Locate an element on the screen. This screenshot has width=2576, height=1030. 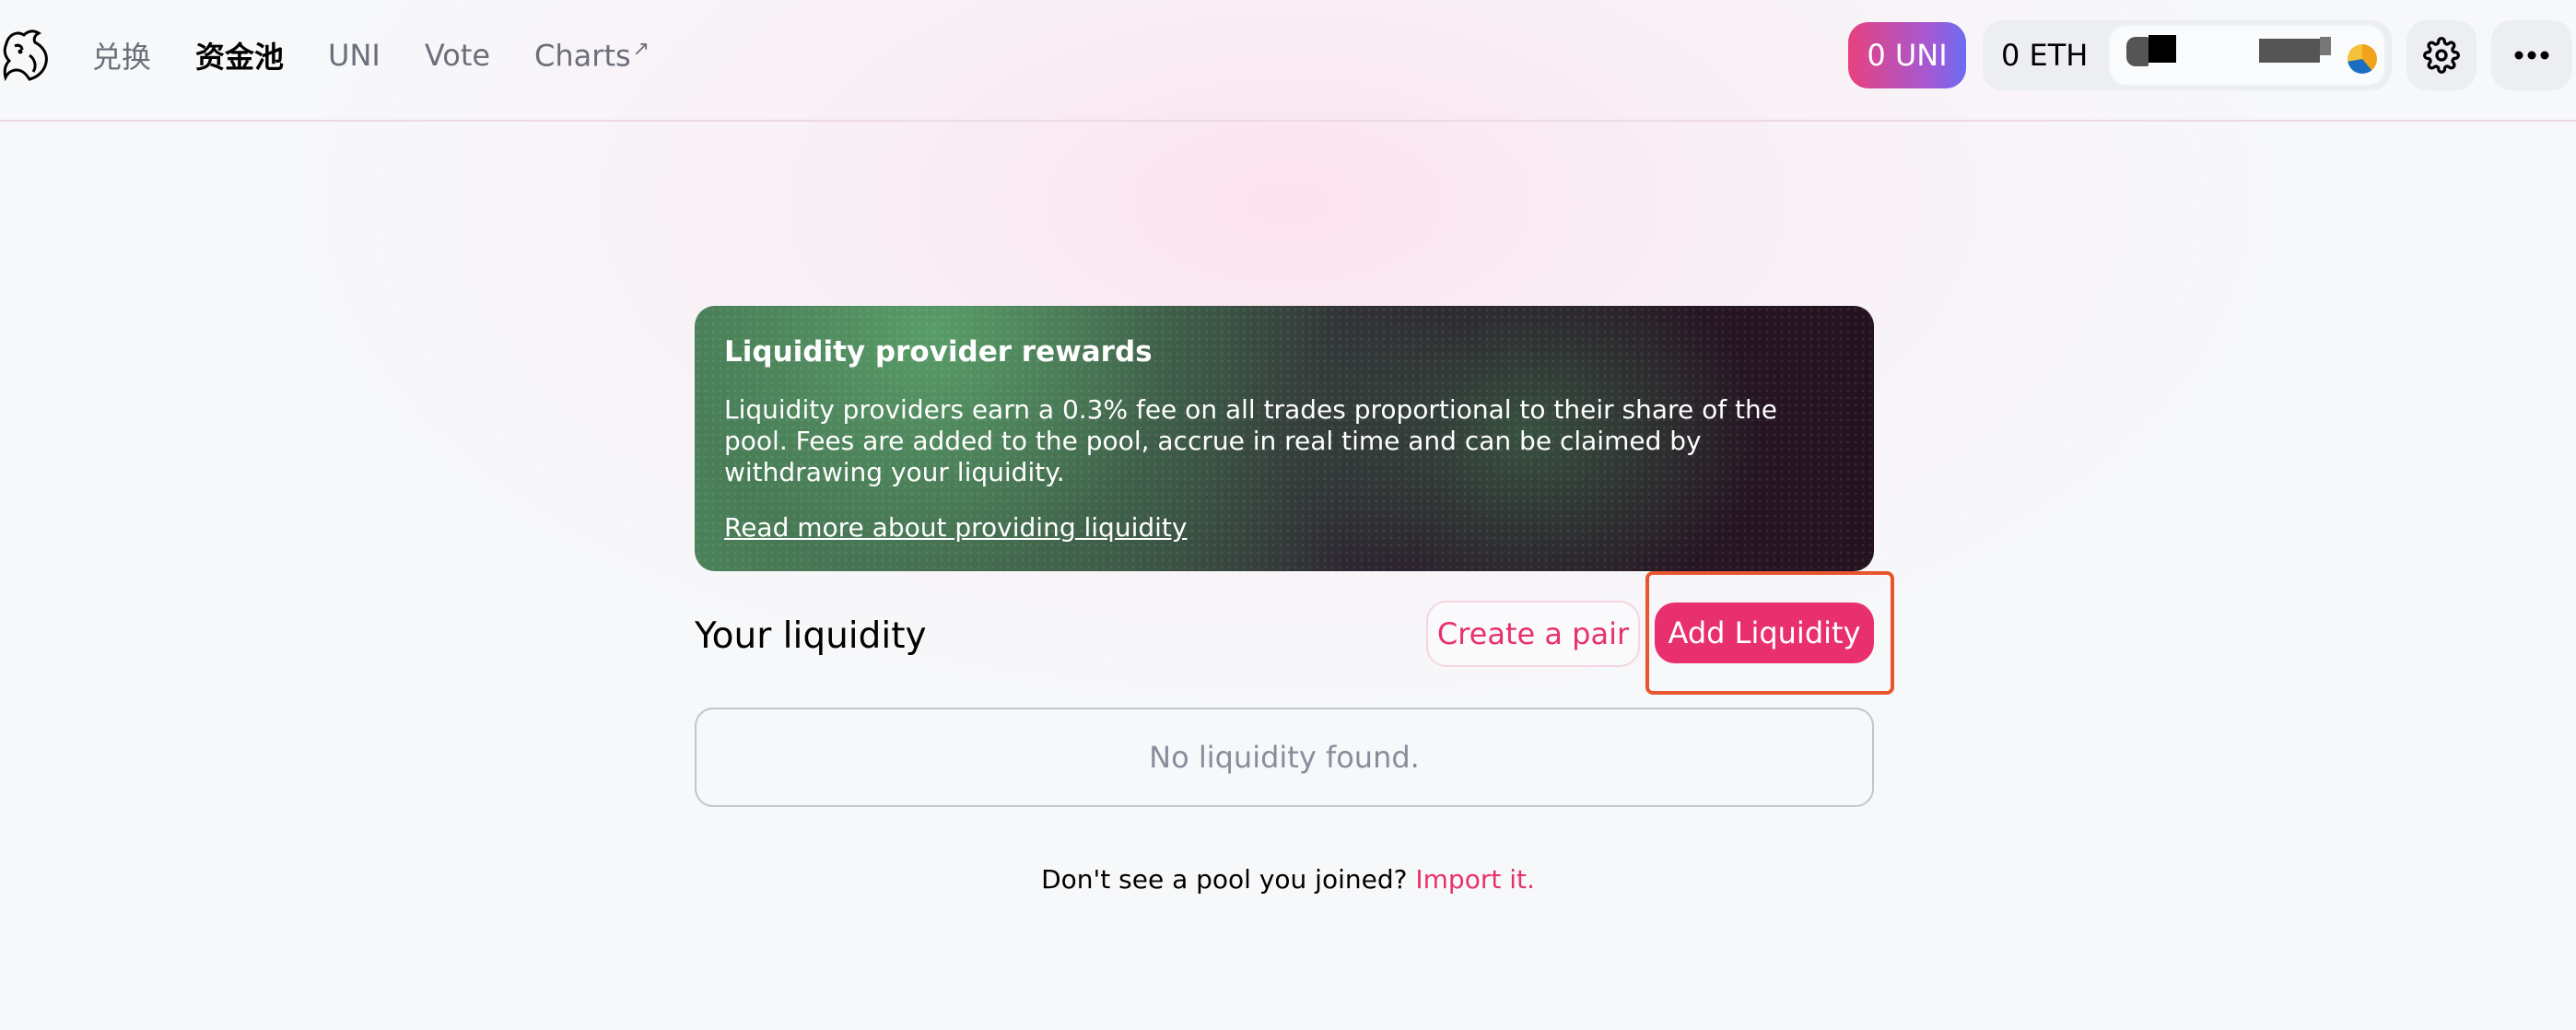
more-menu-button is located at coordinates (2531, 55).